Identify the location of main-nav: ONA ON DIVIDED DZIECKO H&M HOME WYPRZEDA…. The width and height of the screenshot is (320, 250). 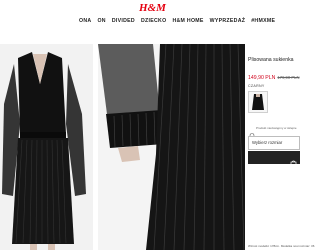
(189, 21).